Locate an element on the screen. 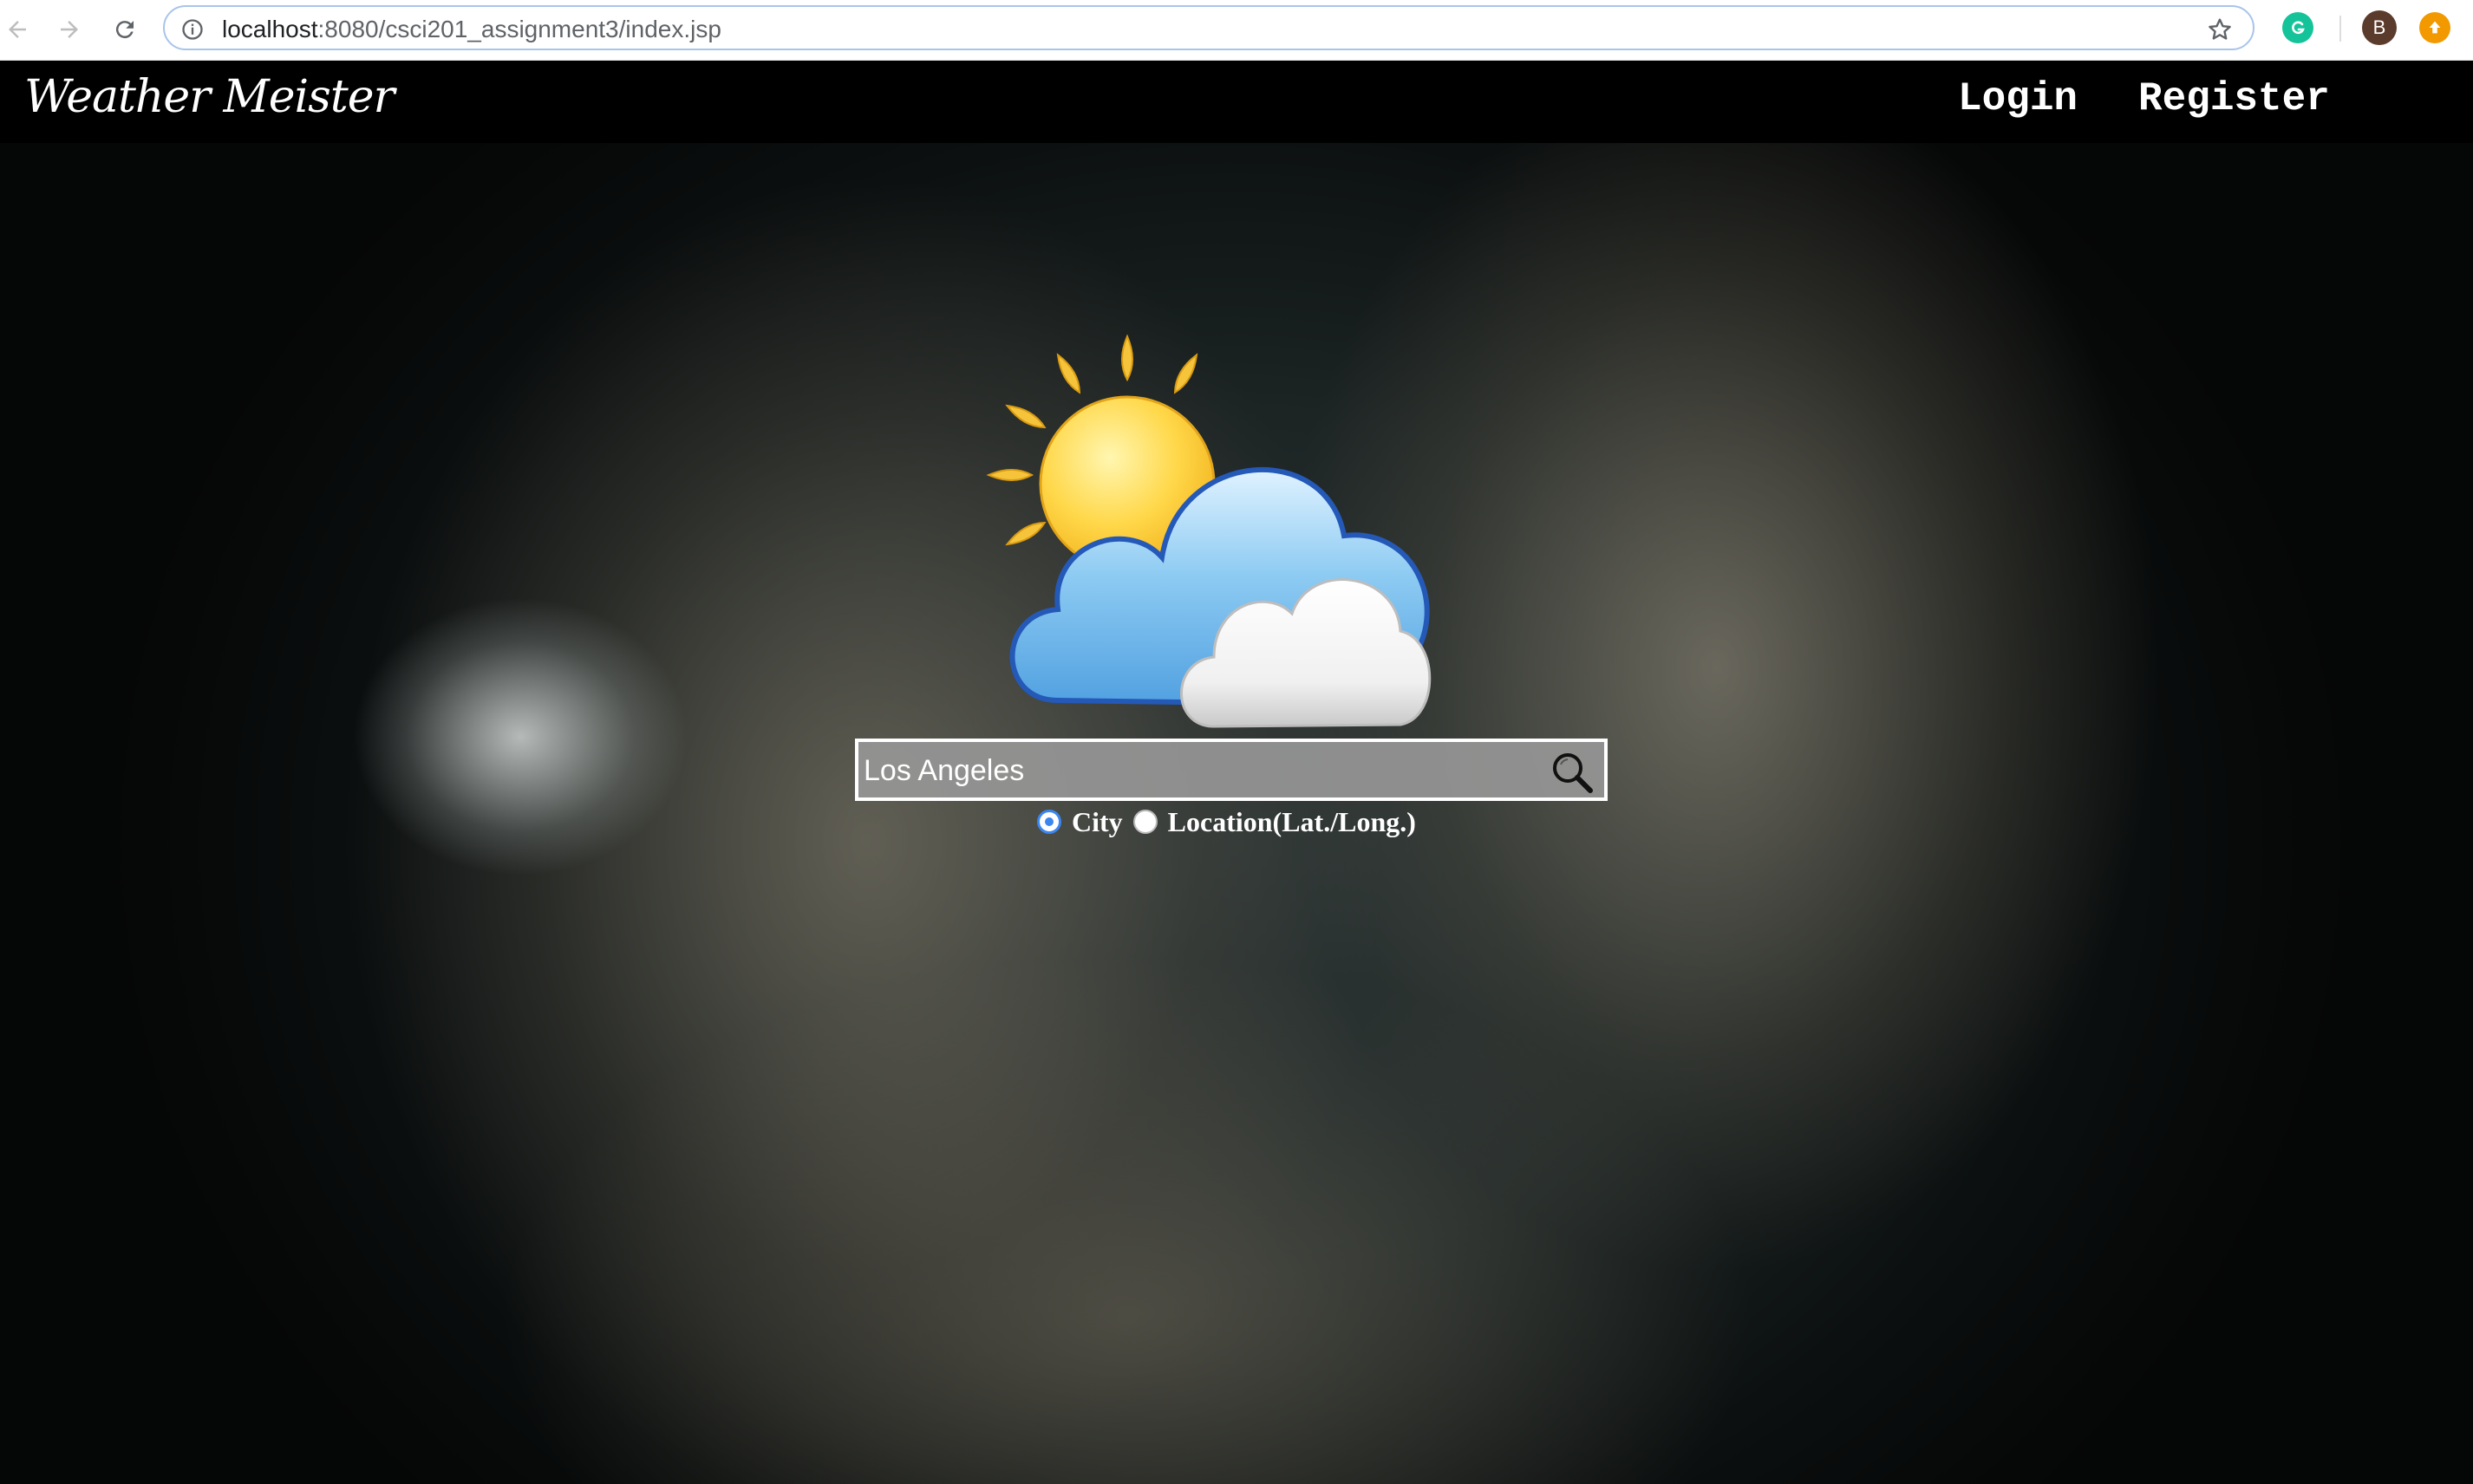 This screenshot has height=1484, width=2473. star-icon is located at coordinates (2220, 29).